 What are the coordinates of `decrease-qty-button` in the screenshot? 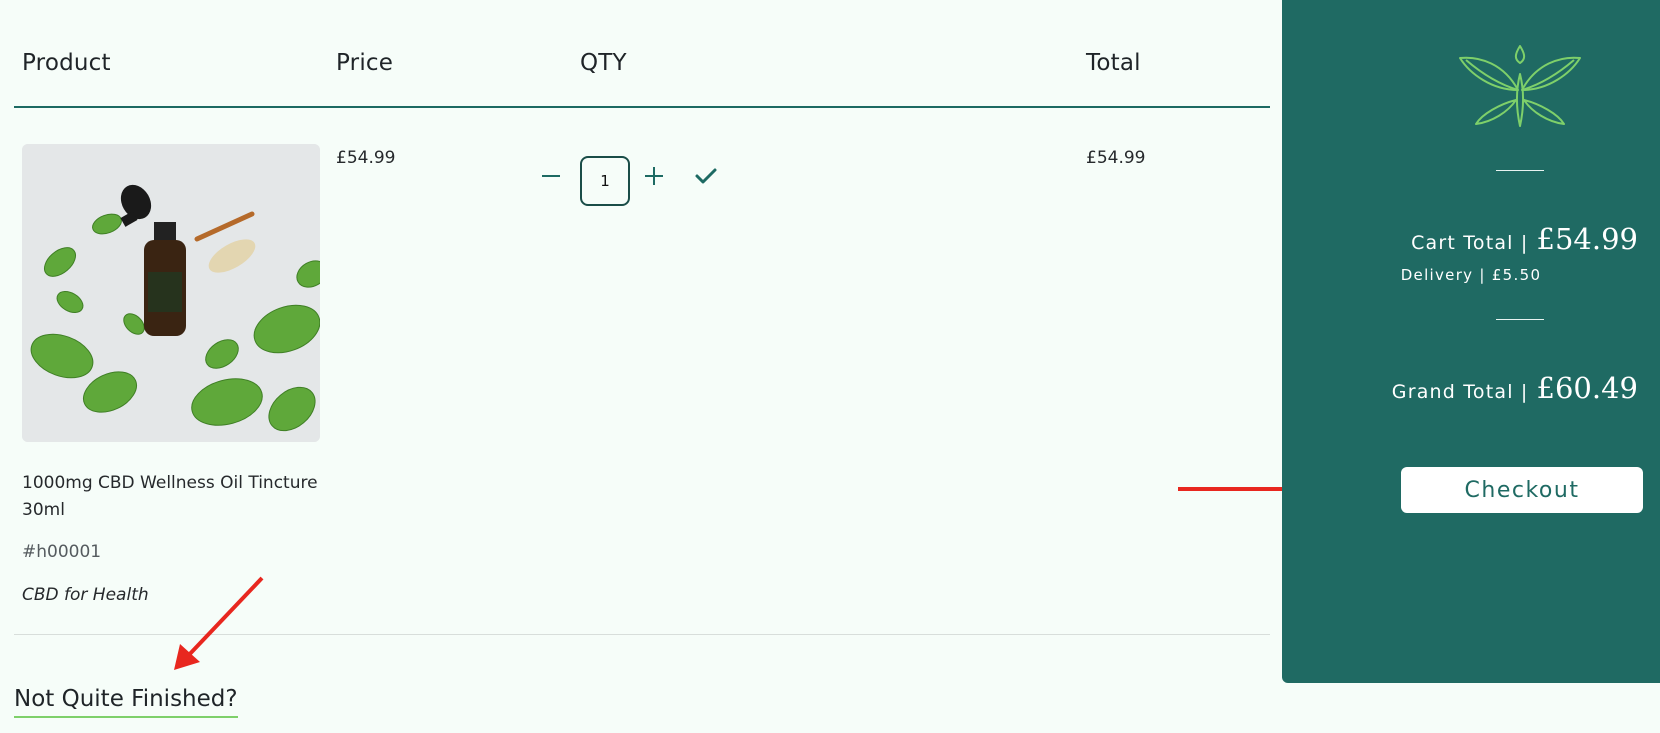 It's located at (551, 176).